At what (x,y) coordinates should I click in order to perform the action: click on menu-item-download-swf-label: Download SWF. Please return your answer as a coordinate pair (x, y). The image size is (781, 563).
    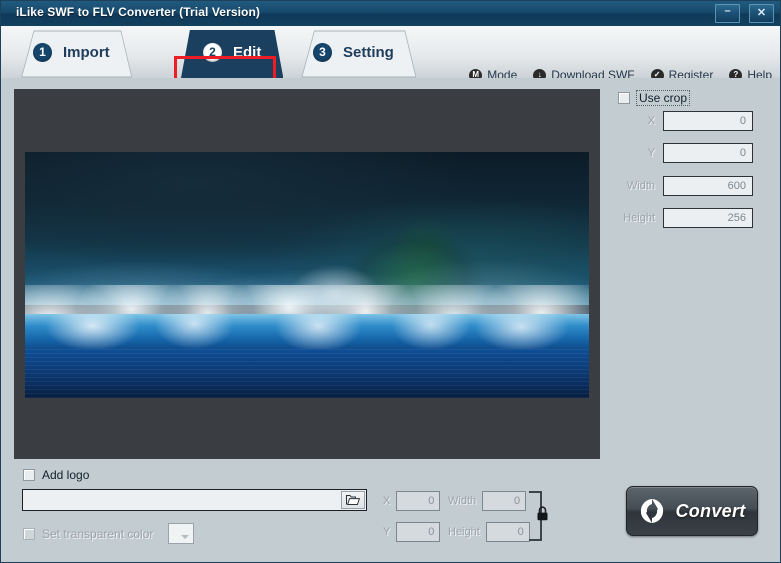
    Looking at the image, I should click on (593, 73).